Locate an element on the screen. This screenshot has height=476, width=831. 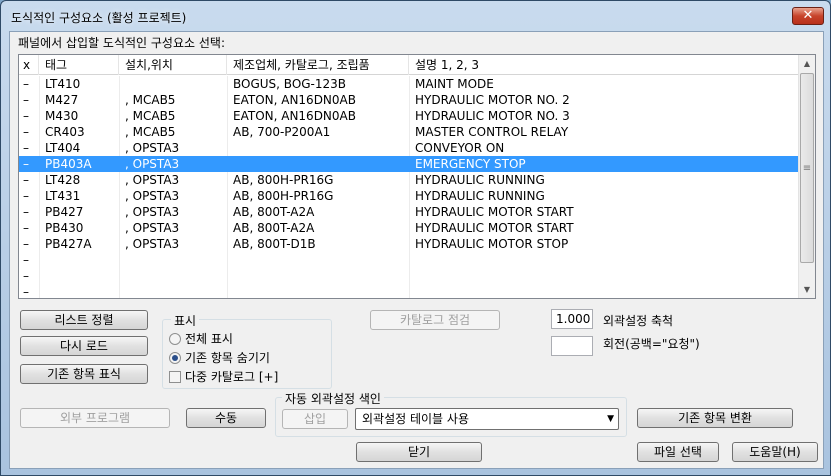
multi-catalog-checkbox: 다중 카탈로그 [+] is located at coordinates (223, 377).